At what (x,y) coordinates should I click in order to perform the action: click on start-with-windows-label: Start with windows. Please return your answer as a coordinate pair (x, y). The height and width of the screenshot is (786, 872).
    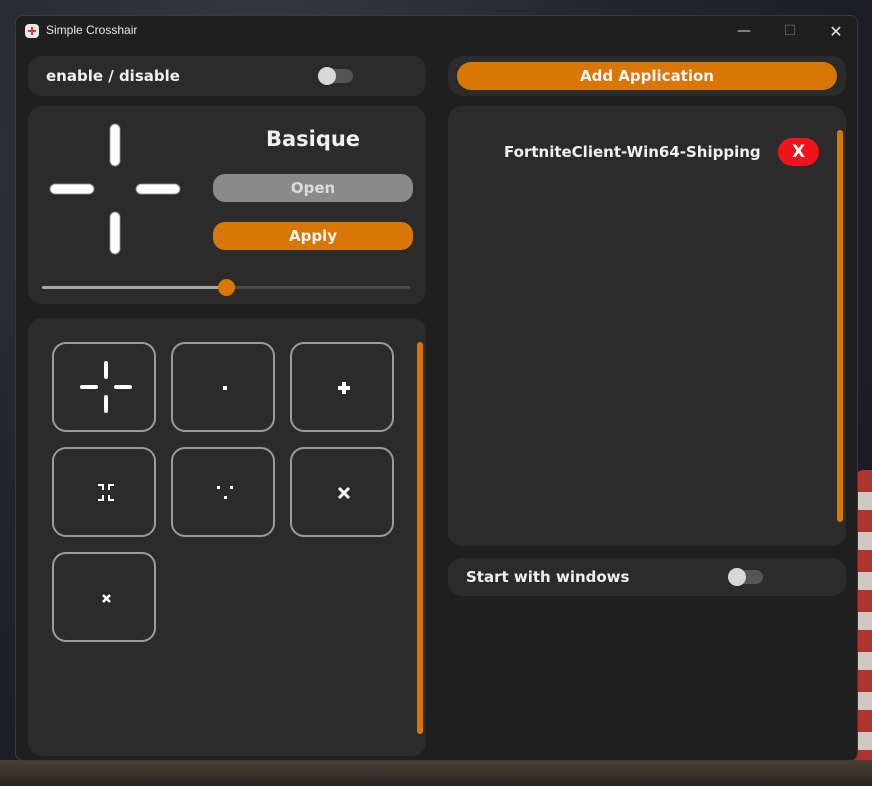
    Looking at the image, I should click on (548, 577).